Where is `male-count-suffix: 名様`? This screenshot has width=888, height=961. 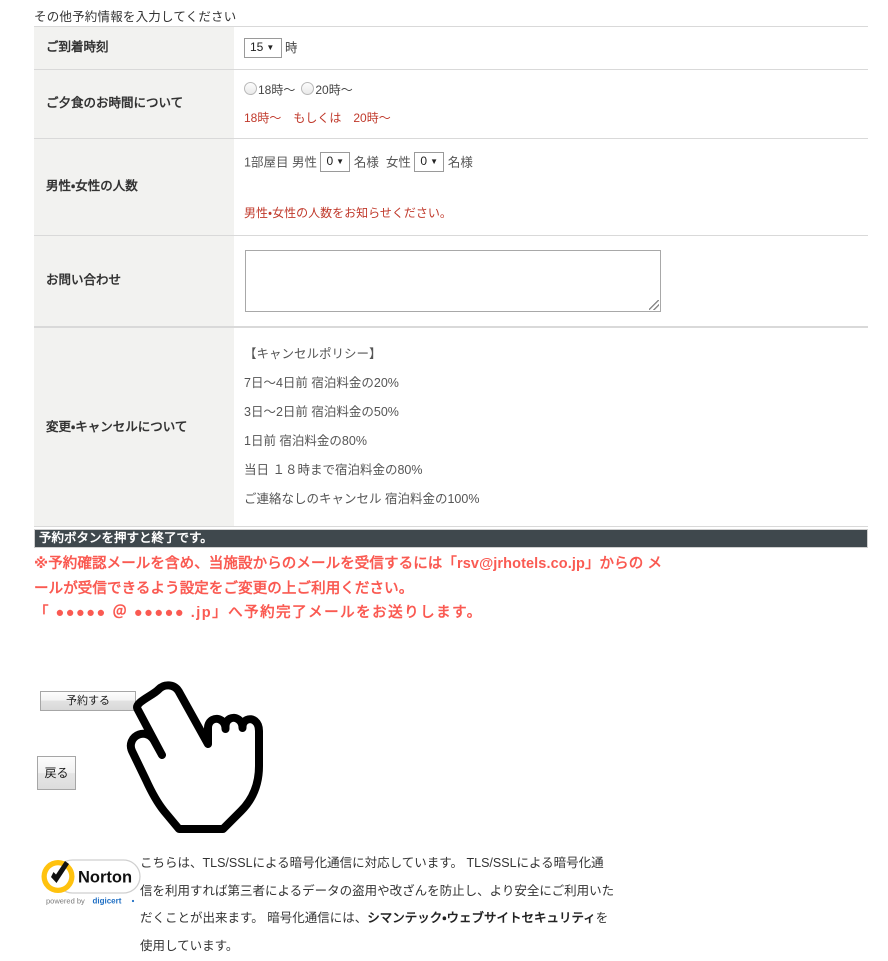 male-count-suffix: 名様 is located at coordinates (366, 162).